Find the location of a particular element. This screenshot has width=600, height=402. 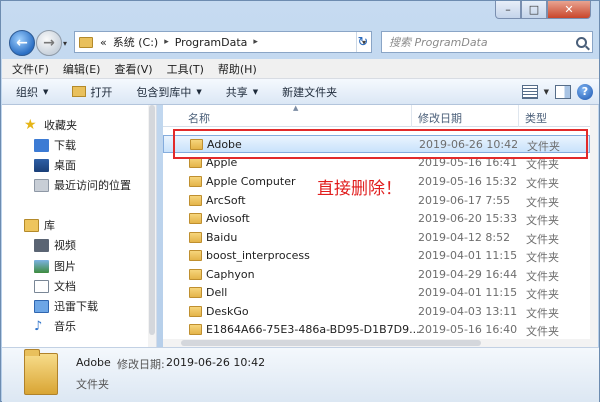

file-row: Aviosoft 2019-06-20 15:33 文件夹 is located at coordinates (376, 219).